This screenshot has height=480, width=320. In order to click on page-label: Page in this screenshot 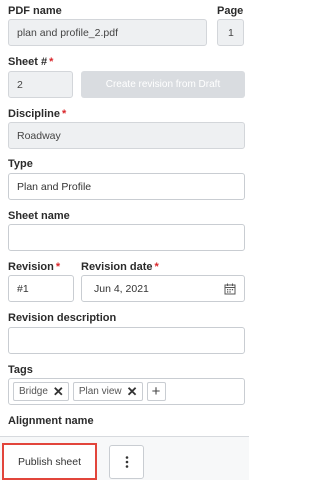, I will do `click(230, 11)`.